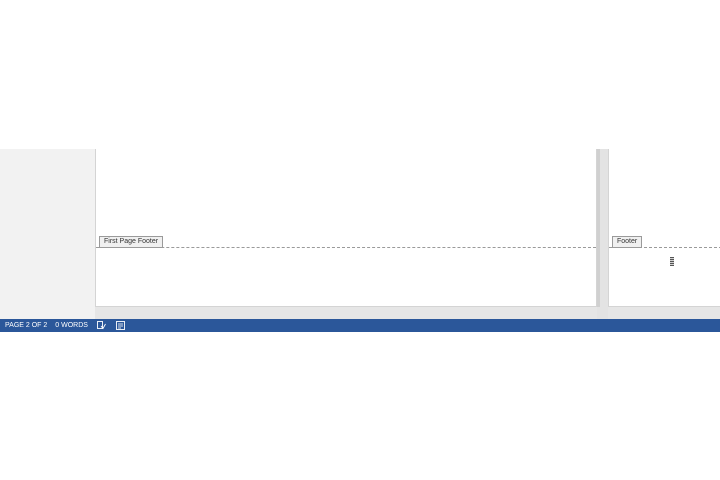 The image size is (720, 480). What do you see at coordinates (47, 234) in the screenshot?
I see `left-gutter` at bounding box center [47, 234].